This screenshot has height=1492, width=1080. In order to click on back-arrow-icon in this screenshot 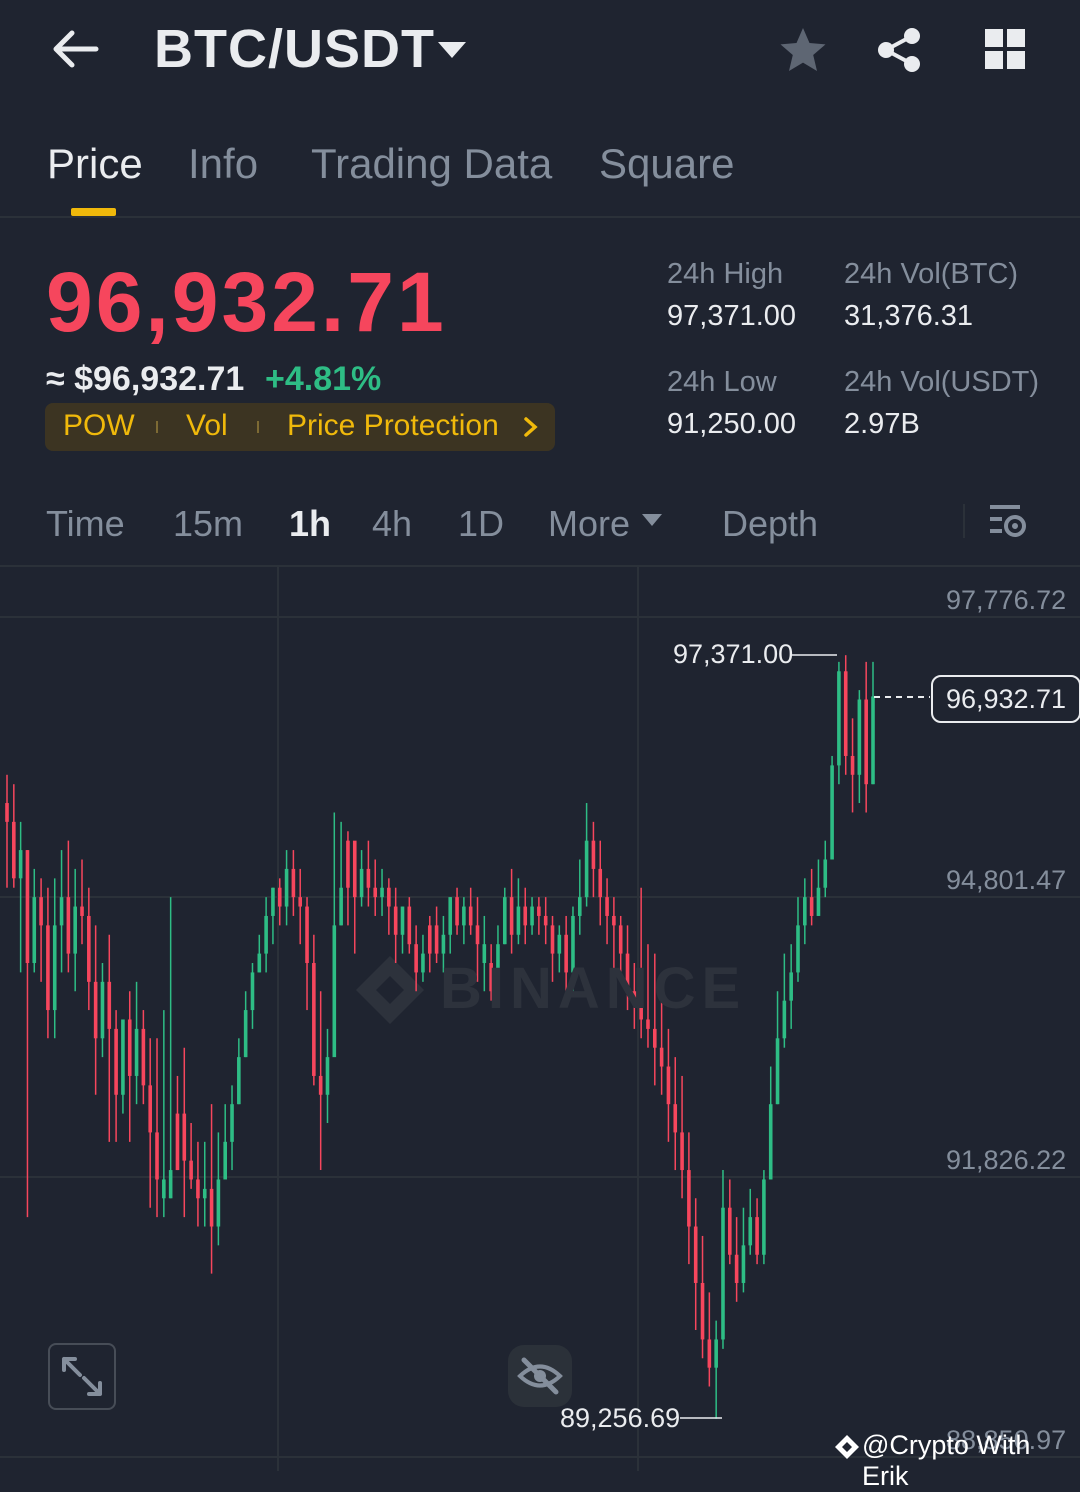, I will do `click(76, 49)`.